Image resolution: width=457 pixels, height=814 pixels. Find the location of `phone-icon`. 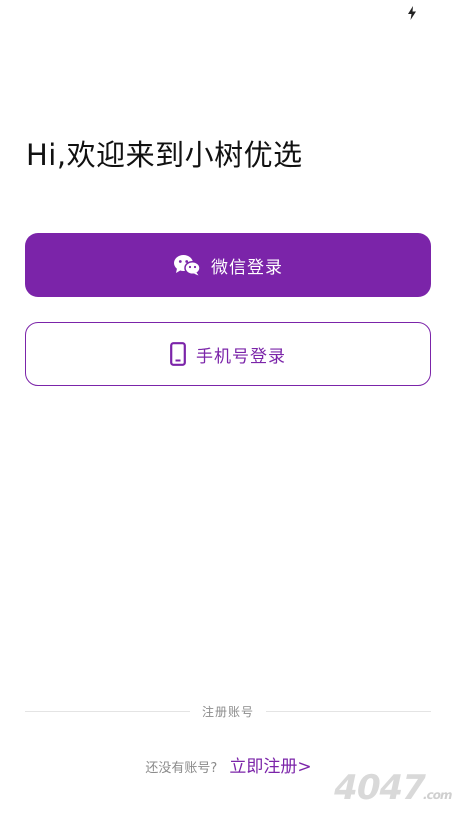

phone-icon is located at coordinates (178, 354).